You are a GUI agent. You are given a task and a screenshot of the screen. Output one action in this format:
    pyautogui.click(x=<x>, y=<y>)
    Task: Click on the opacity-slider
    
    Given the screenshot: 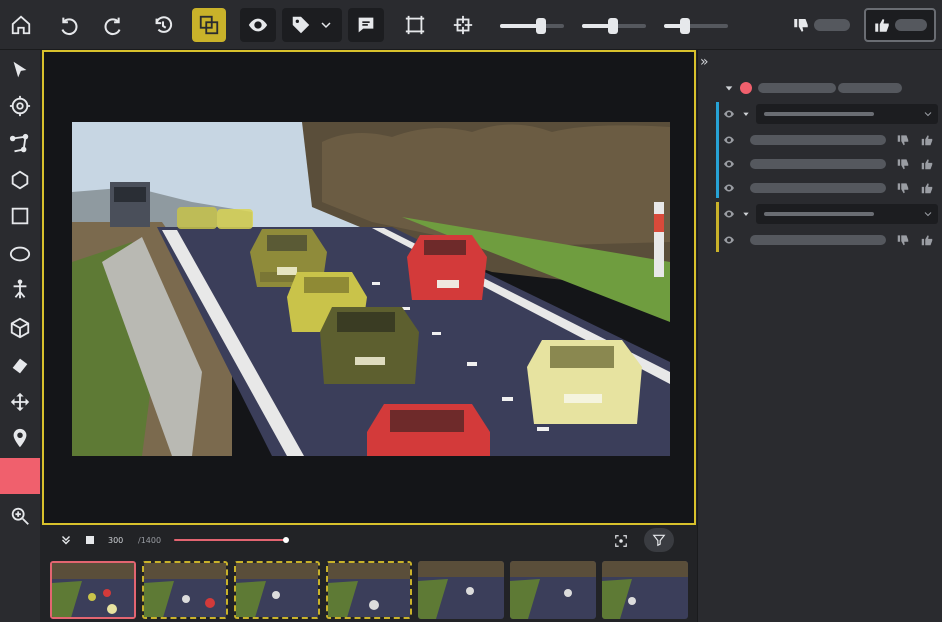 What is the action you would take?
    pyautogui.click(x=696, y=26)
    